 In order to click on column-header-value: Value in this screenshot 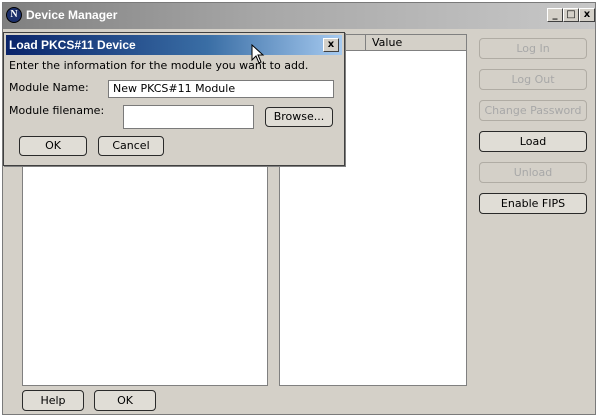, I will do `click(416, 43)`.